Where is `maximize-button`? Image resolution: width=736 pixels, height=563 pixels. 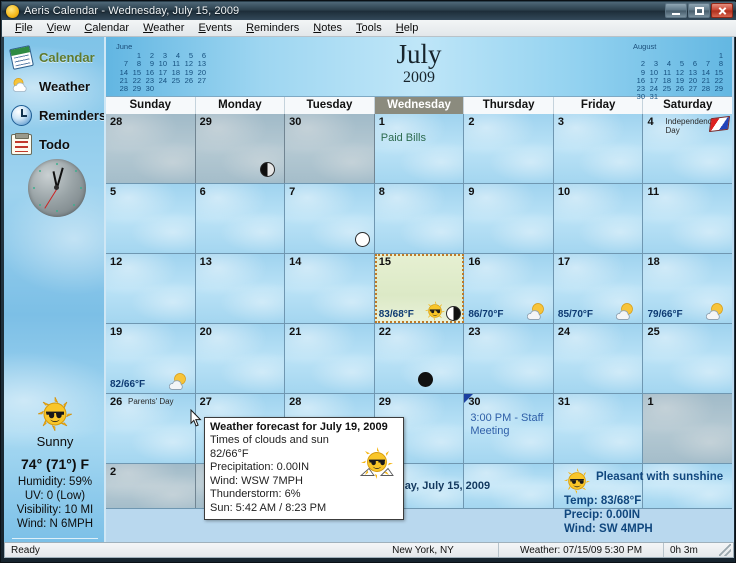
maximize-button is located at coordinates (699, 10).